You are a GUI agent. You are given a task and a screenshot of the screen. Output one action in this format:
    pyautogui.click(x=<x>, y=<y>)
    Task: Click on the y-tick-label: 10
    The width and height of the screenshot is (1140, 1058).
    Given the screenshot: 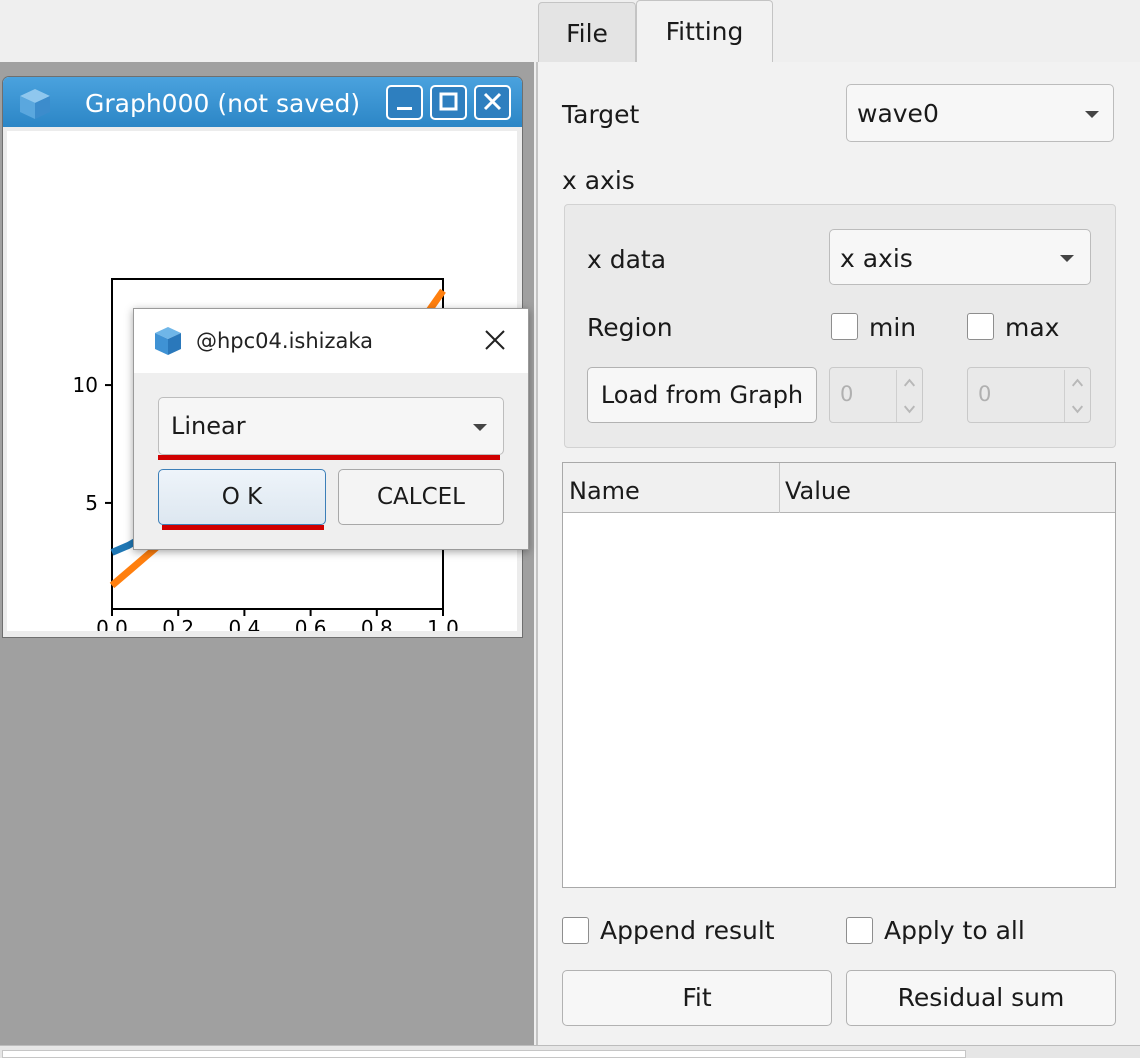 What is the action you would take?
    pyautogui.click(x=85, y=385)
    